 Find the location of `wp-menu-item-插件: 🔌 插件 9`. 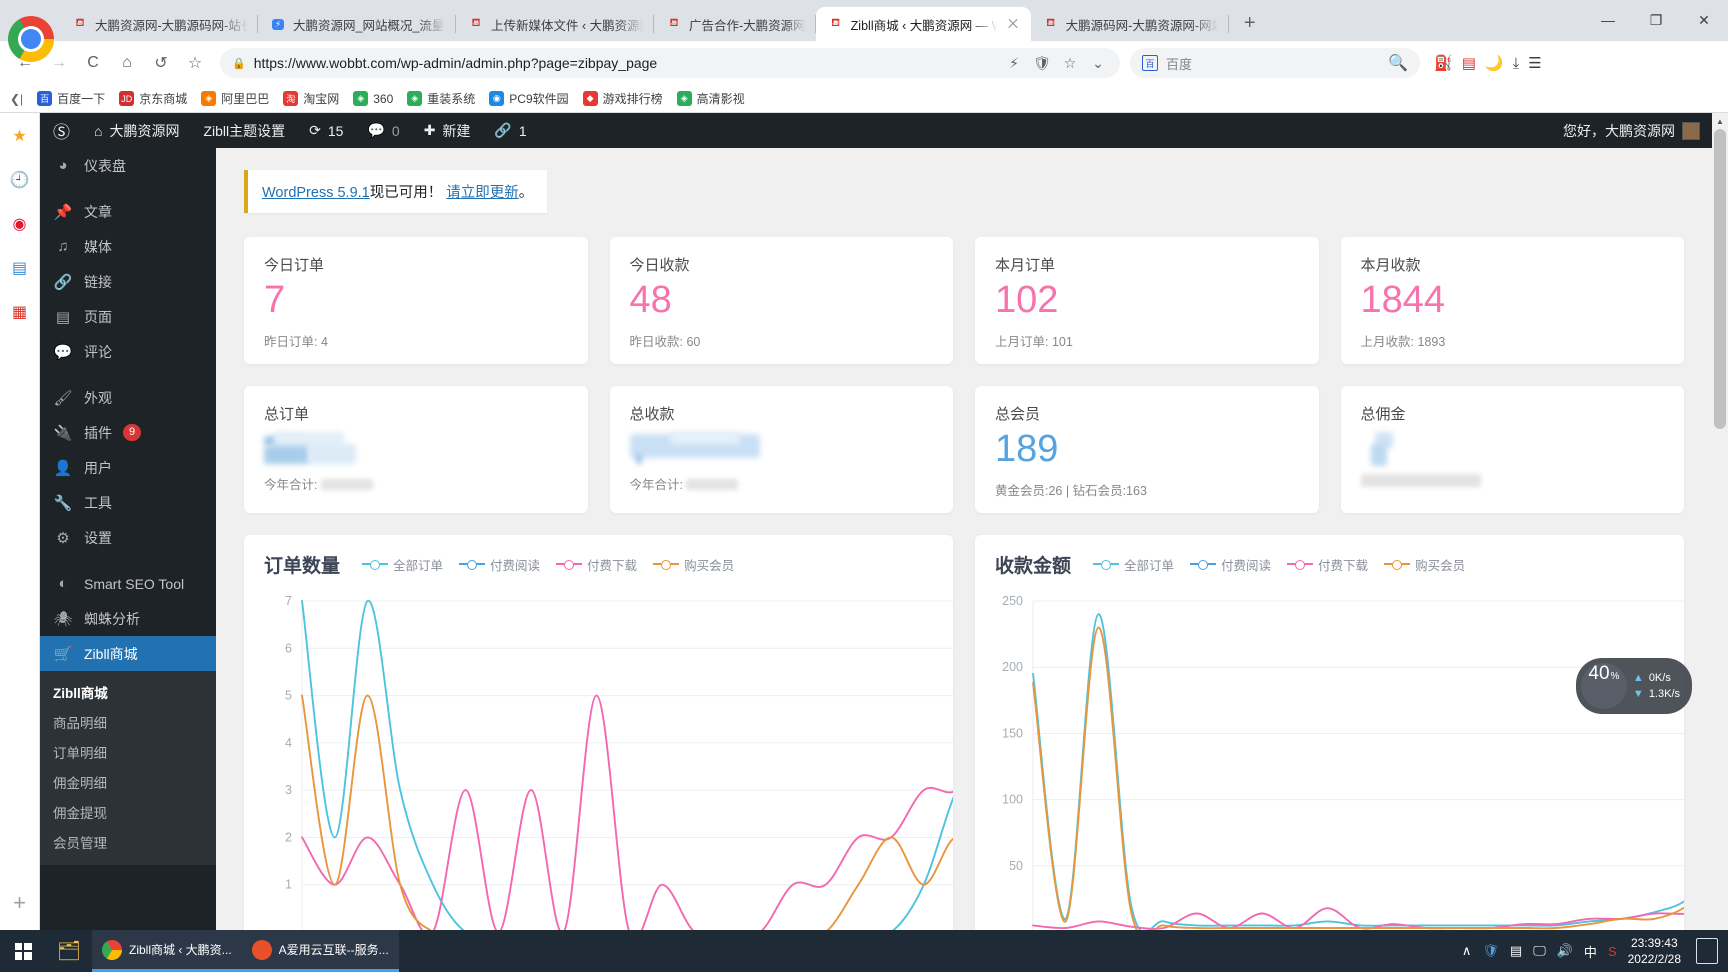

wp-menu-item-插件: 🔌 插件 9 is located at coordinates (128, 432).